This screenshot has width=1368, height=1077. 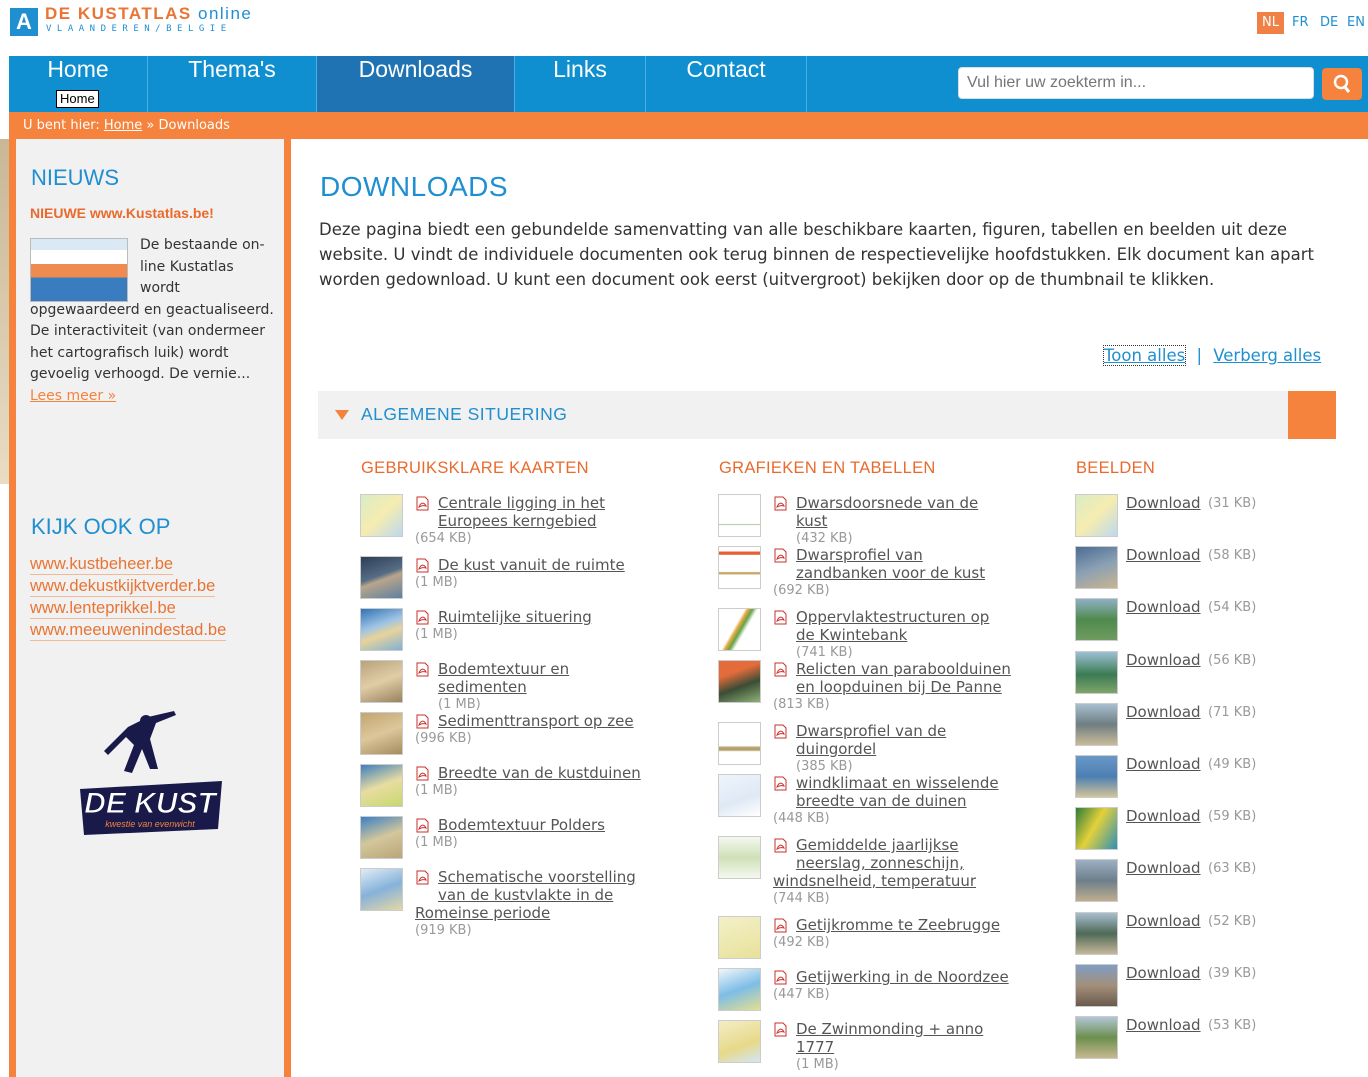 What do you see at coordinates (232, 84) in the screenshot?
I see `nav-themas: Thema's` at bounding box center [232, 84].